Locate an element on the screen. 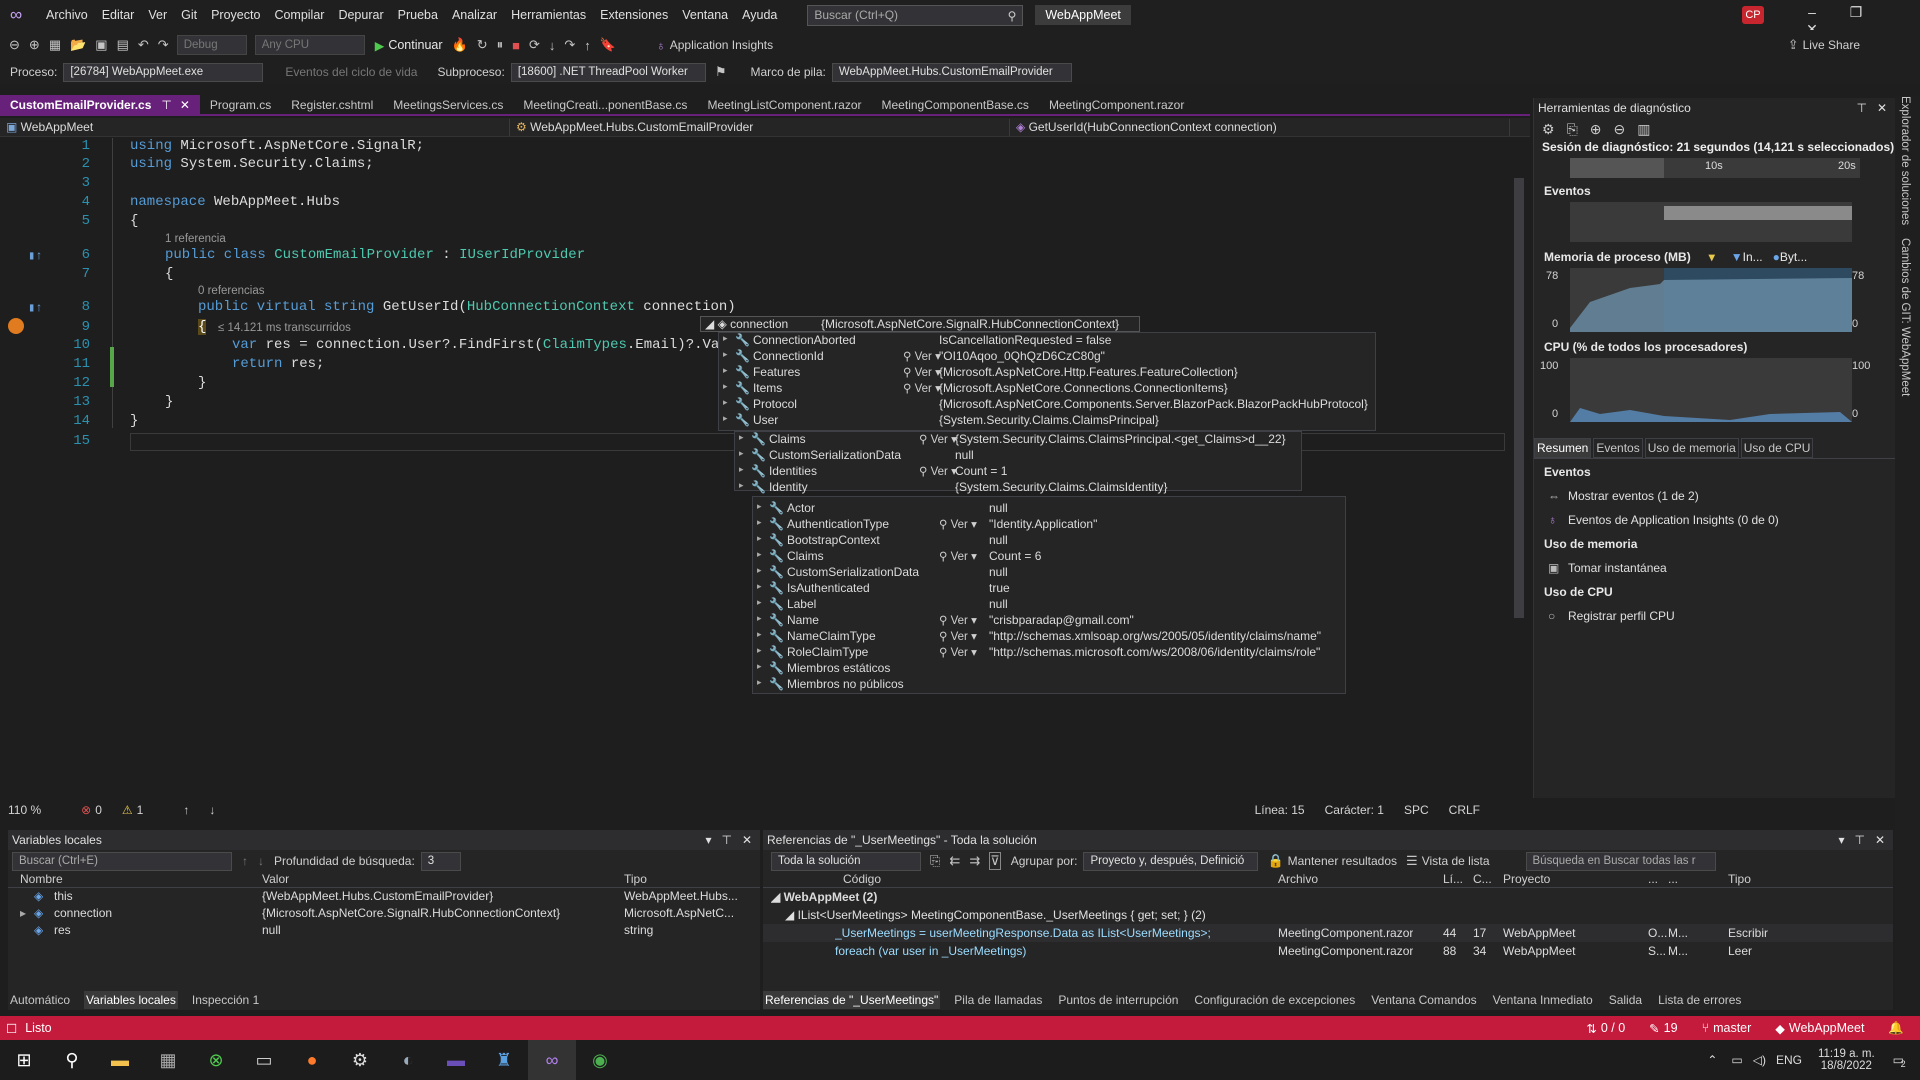  visual-studio-icon: ∞ is located at coordinates (552, 1060).